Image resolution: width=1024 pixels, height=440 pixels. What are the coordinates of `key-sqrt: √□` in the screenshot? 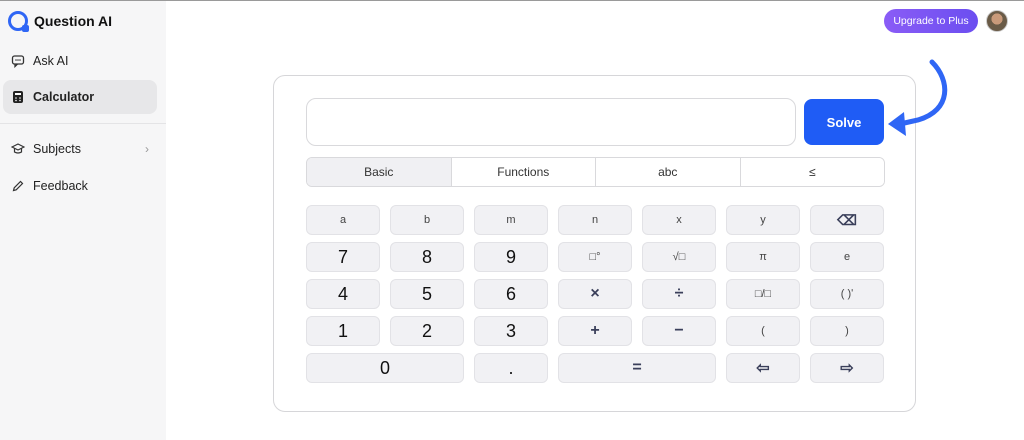 It's located at (679, 257).